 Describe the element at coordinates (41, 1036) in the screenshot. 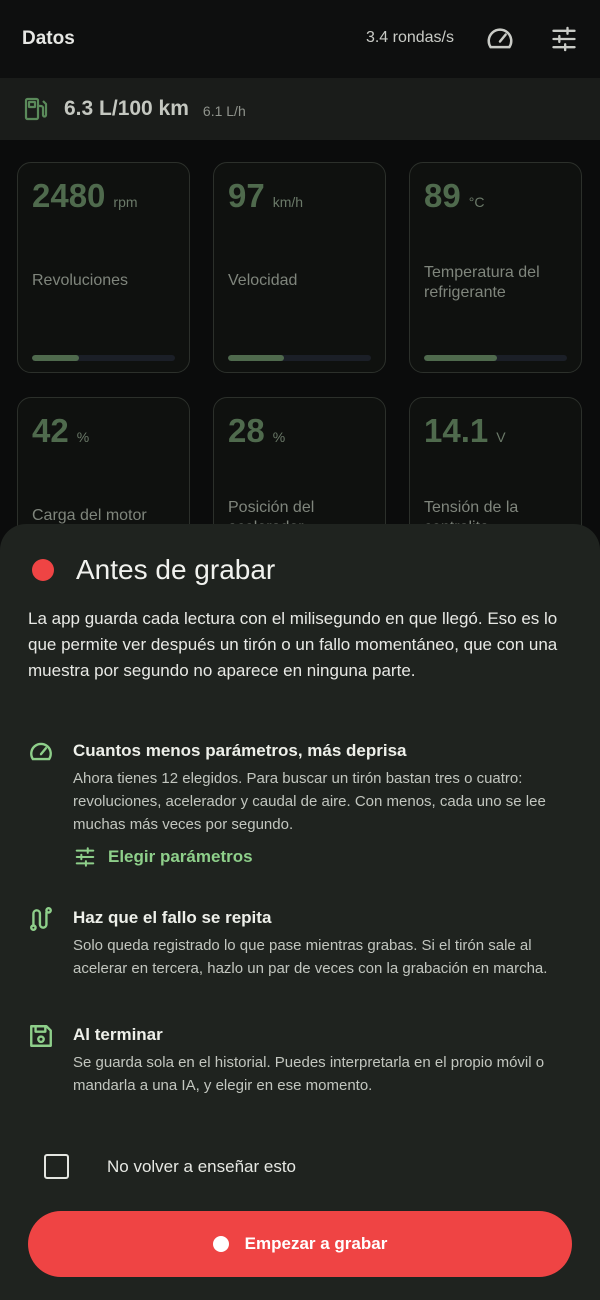

I see `save-icon` at that location.